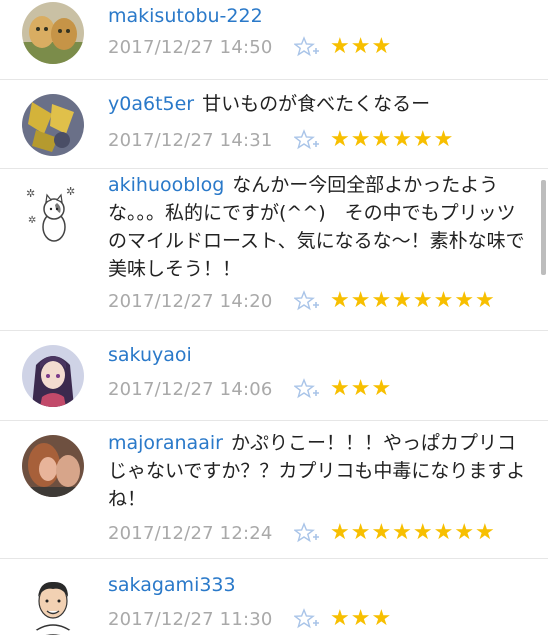 The image size is (548, 640). Describe the element at coordinates (274, 376) in the screenshot. I see `comment-item: sakuyaoi 2017/12/27 14:06 ★★★` at that location.